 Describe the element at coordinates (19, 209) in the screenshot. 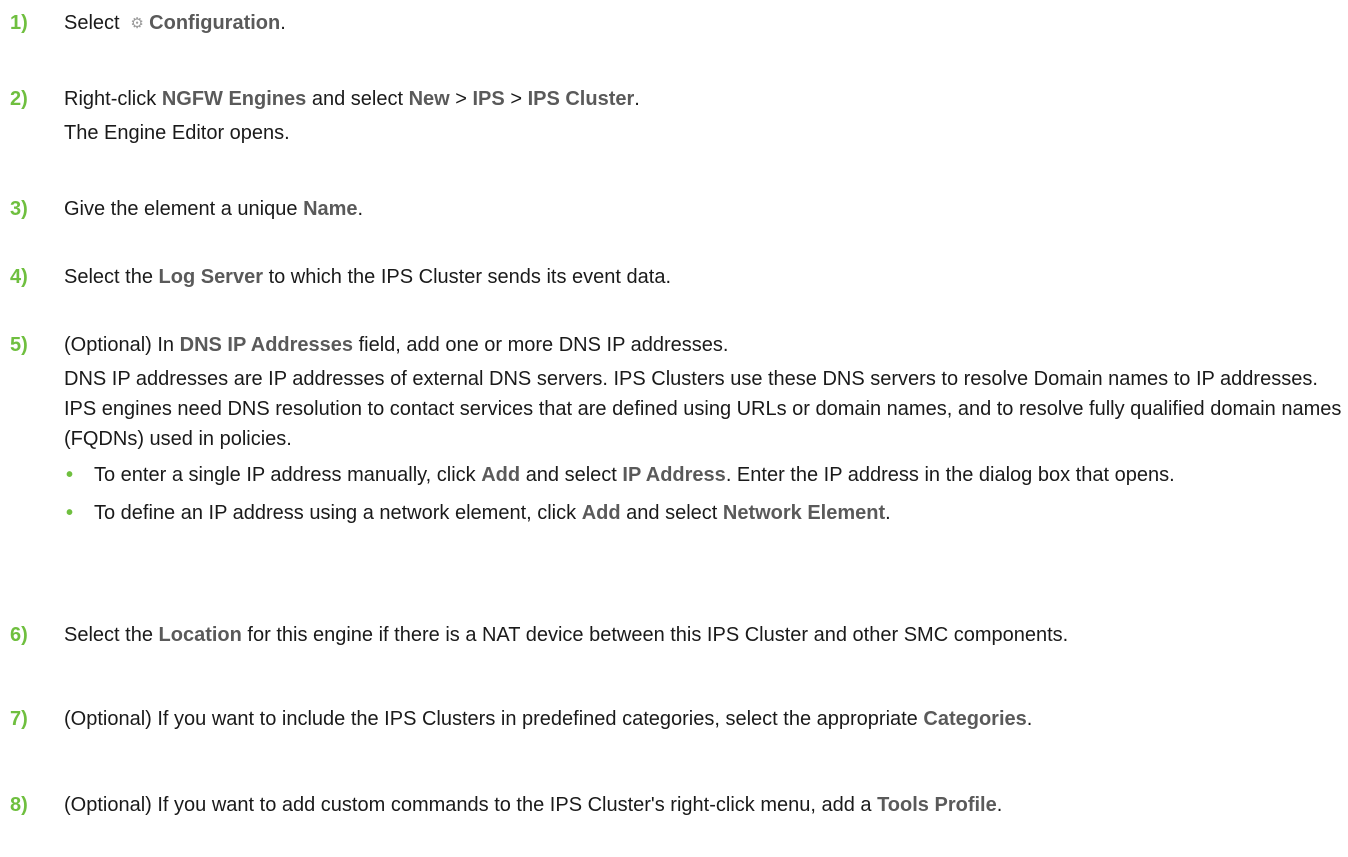

I see `step-number: 3)` at that location.